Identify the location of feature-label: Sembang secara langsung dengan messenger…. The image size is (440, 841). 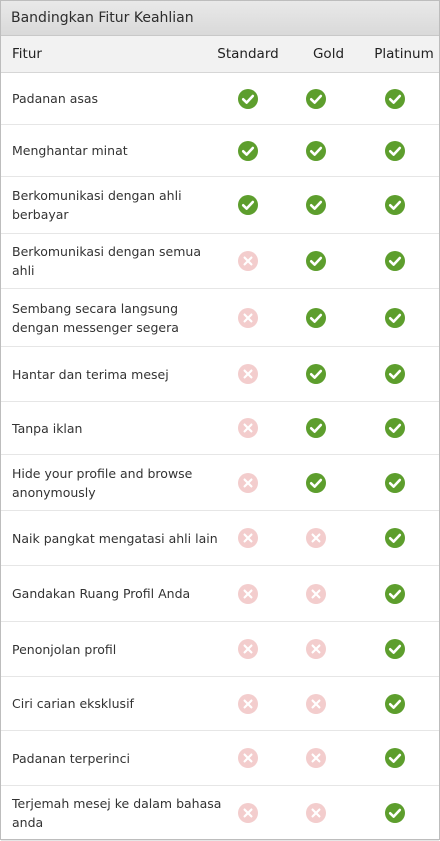
(95, 317).